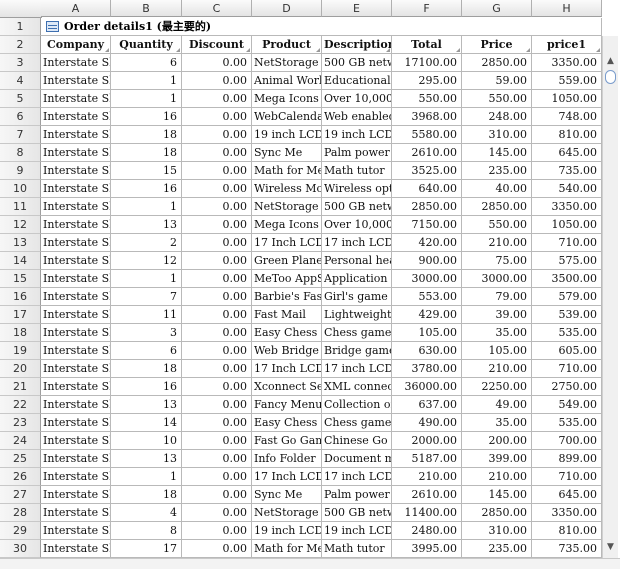 The width and height of the screenshot is (620, 569). I want to click on data-cell: 11, so click(146, 315).